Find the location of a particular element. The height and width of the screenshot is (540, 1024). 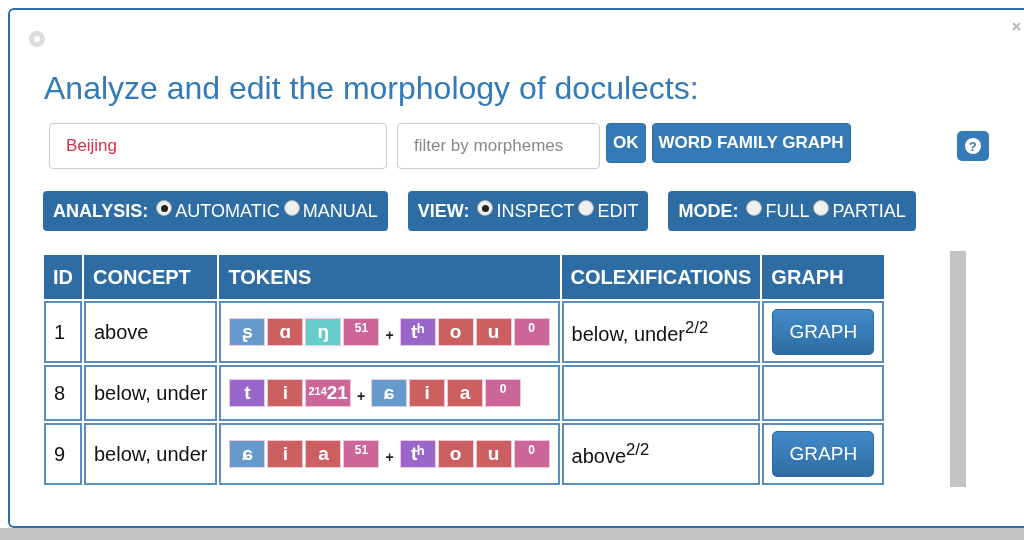

option-label: ANALYSIS: is located at coordinates (101, 211).